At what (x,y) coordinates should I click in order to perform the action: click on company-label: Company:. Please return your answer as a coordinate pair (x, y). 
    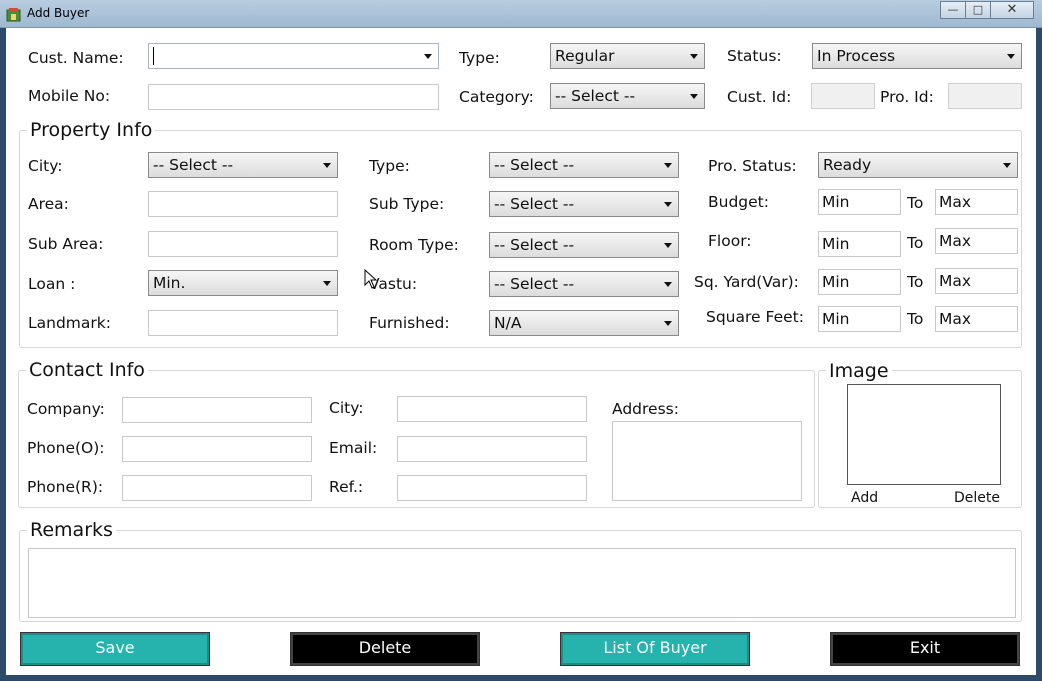
    Looking at the image, I should click on (66, 409).